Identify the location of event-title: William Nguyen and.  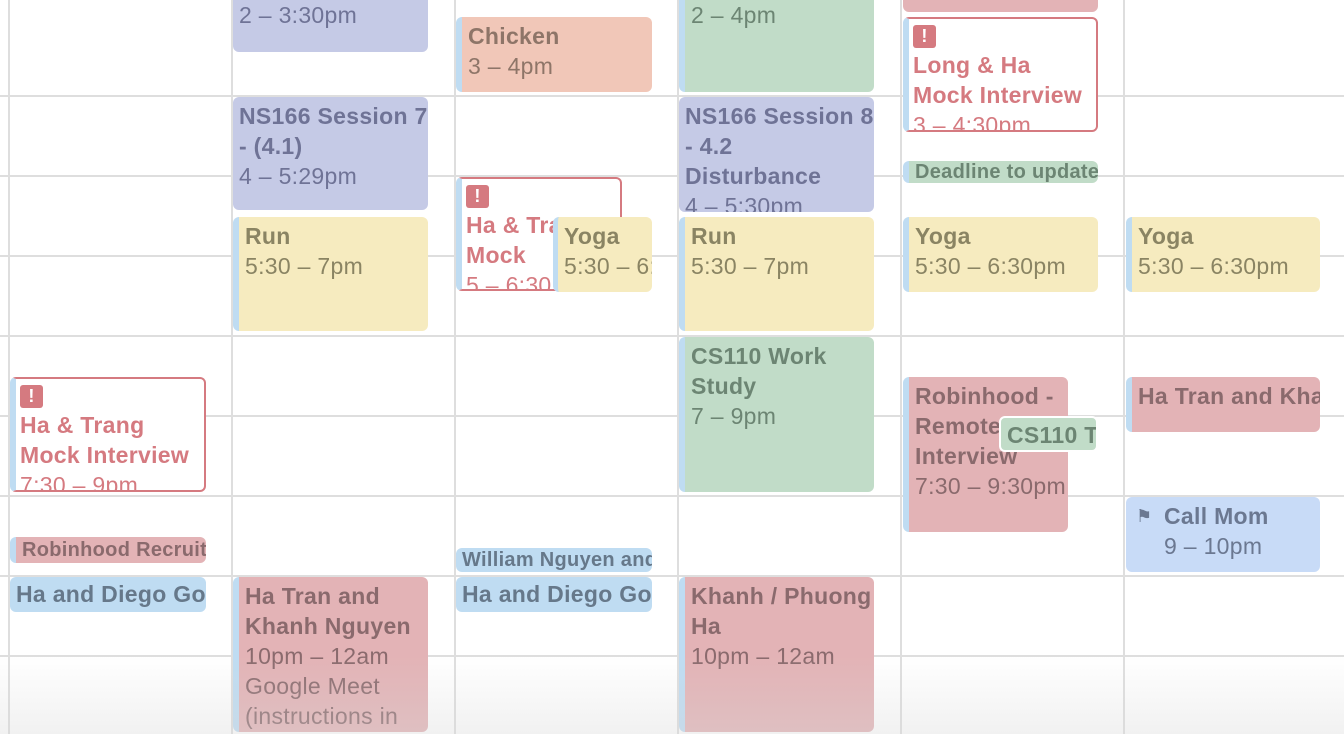
(557, 560).